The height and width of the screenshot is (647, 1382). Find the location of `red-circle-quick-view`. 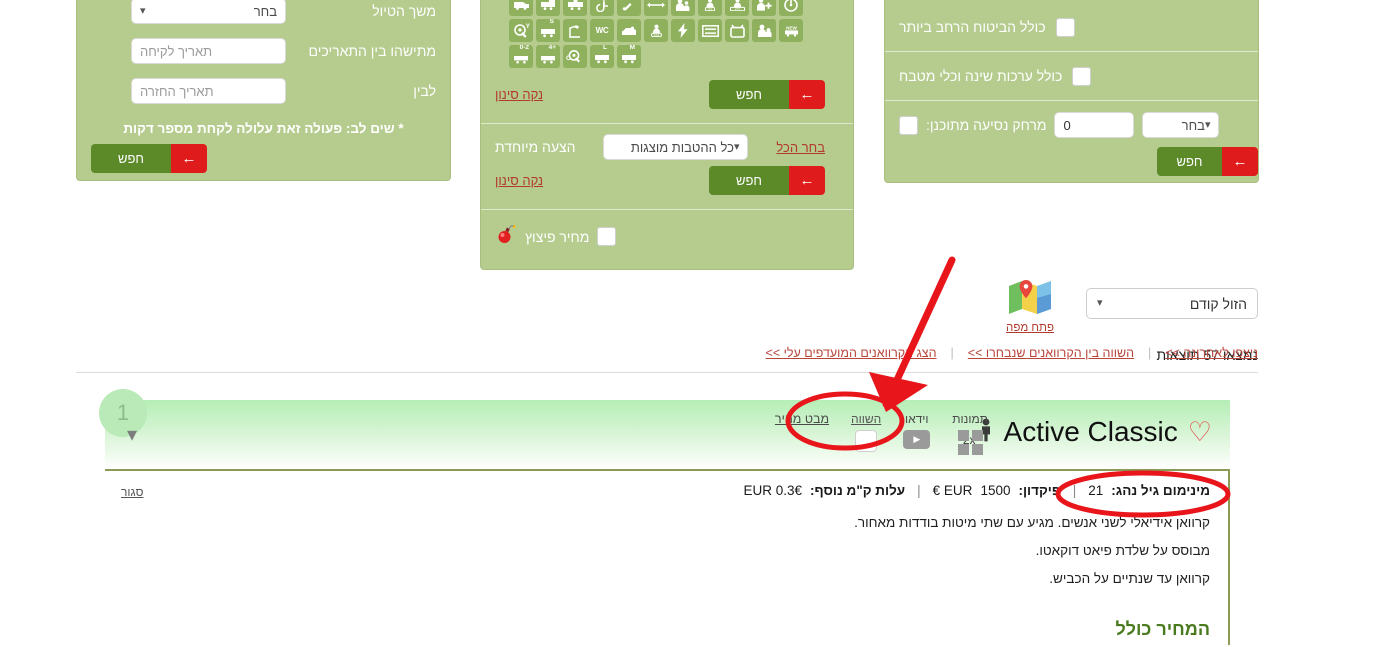

red-circle-quick-view is located at coordinates (845, 421).